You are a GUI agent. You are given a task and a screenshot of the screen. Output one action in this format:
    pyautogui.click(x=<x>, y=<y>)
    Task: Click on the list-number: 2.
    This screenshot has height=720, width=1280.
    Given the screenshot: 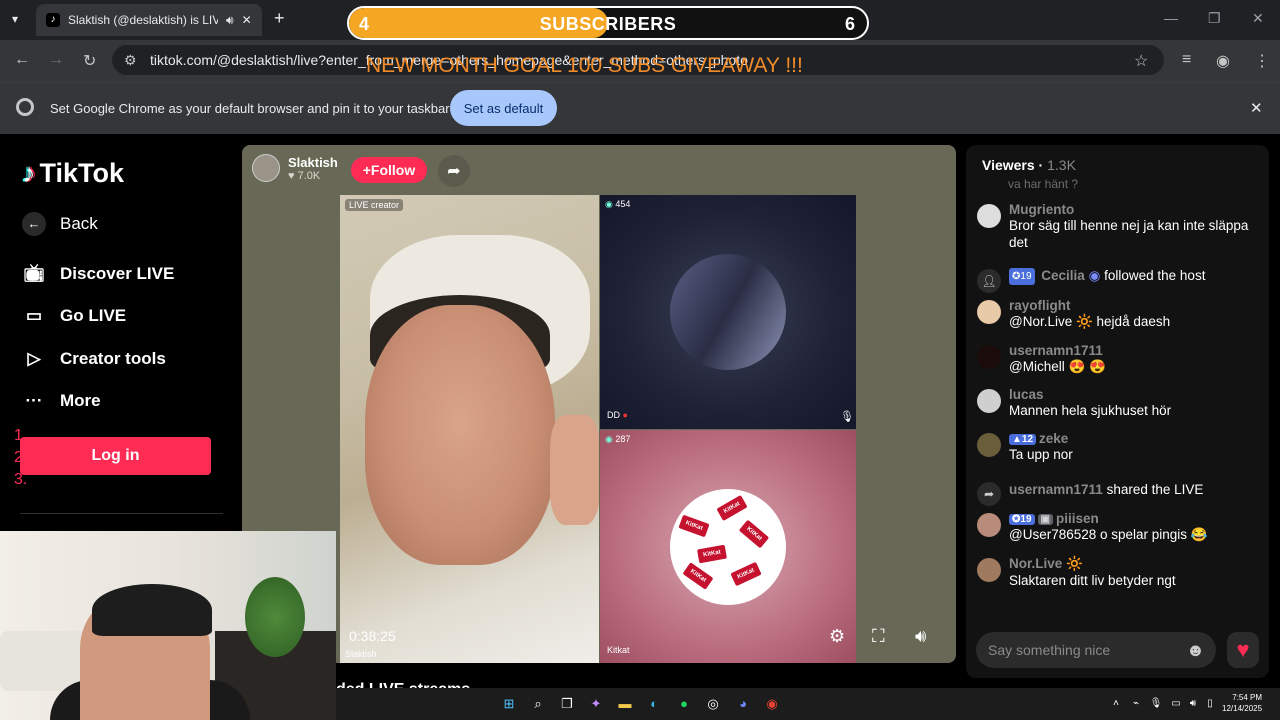 What is the action you would take?
    pyautogui.click(x=21, y=457)
    